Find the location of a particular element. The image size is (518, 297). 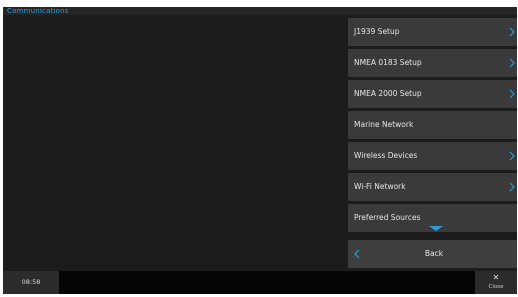

clock-time: 08:58 is located at coordinates (31, 282).